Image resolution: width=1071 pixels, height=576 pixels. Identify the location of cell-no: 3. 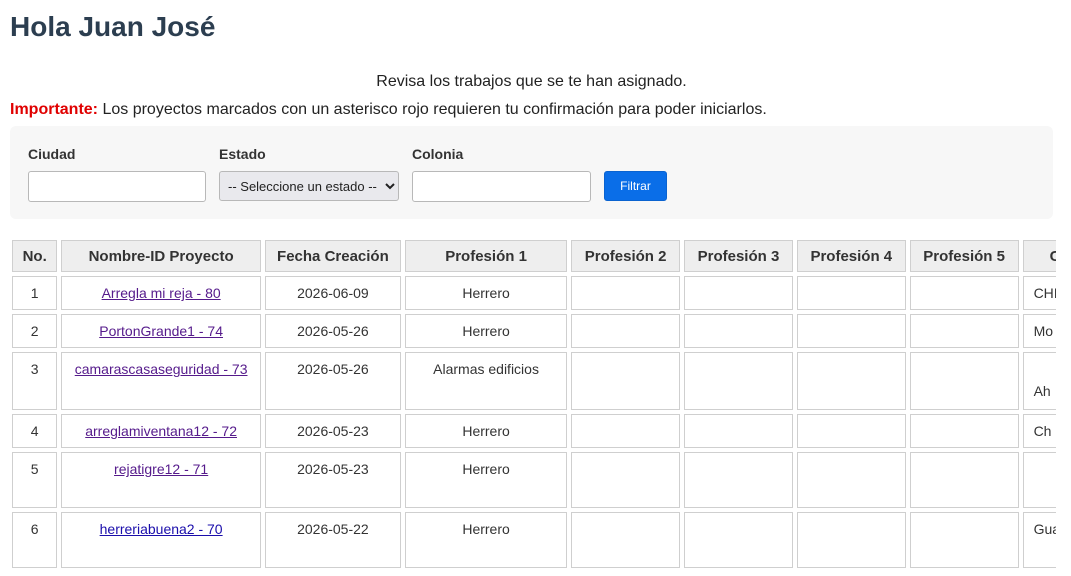
(35, 381).